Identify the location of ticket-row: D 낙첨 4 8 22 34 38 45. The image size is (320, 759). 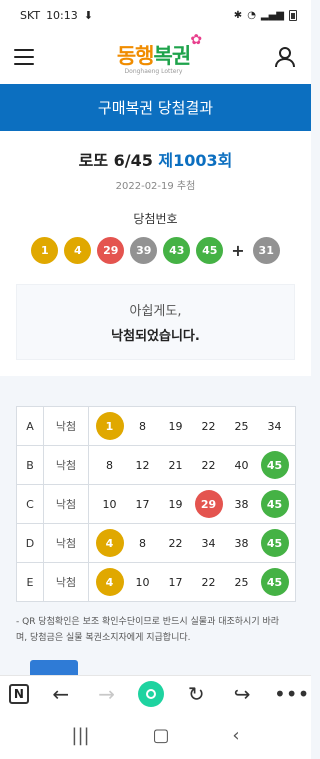
(156, 543).